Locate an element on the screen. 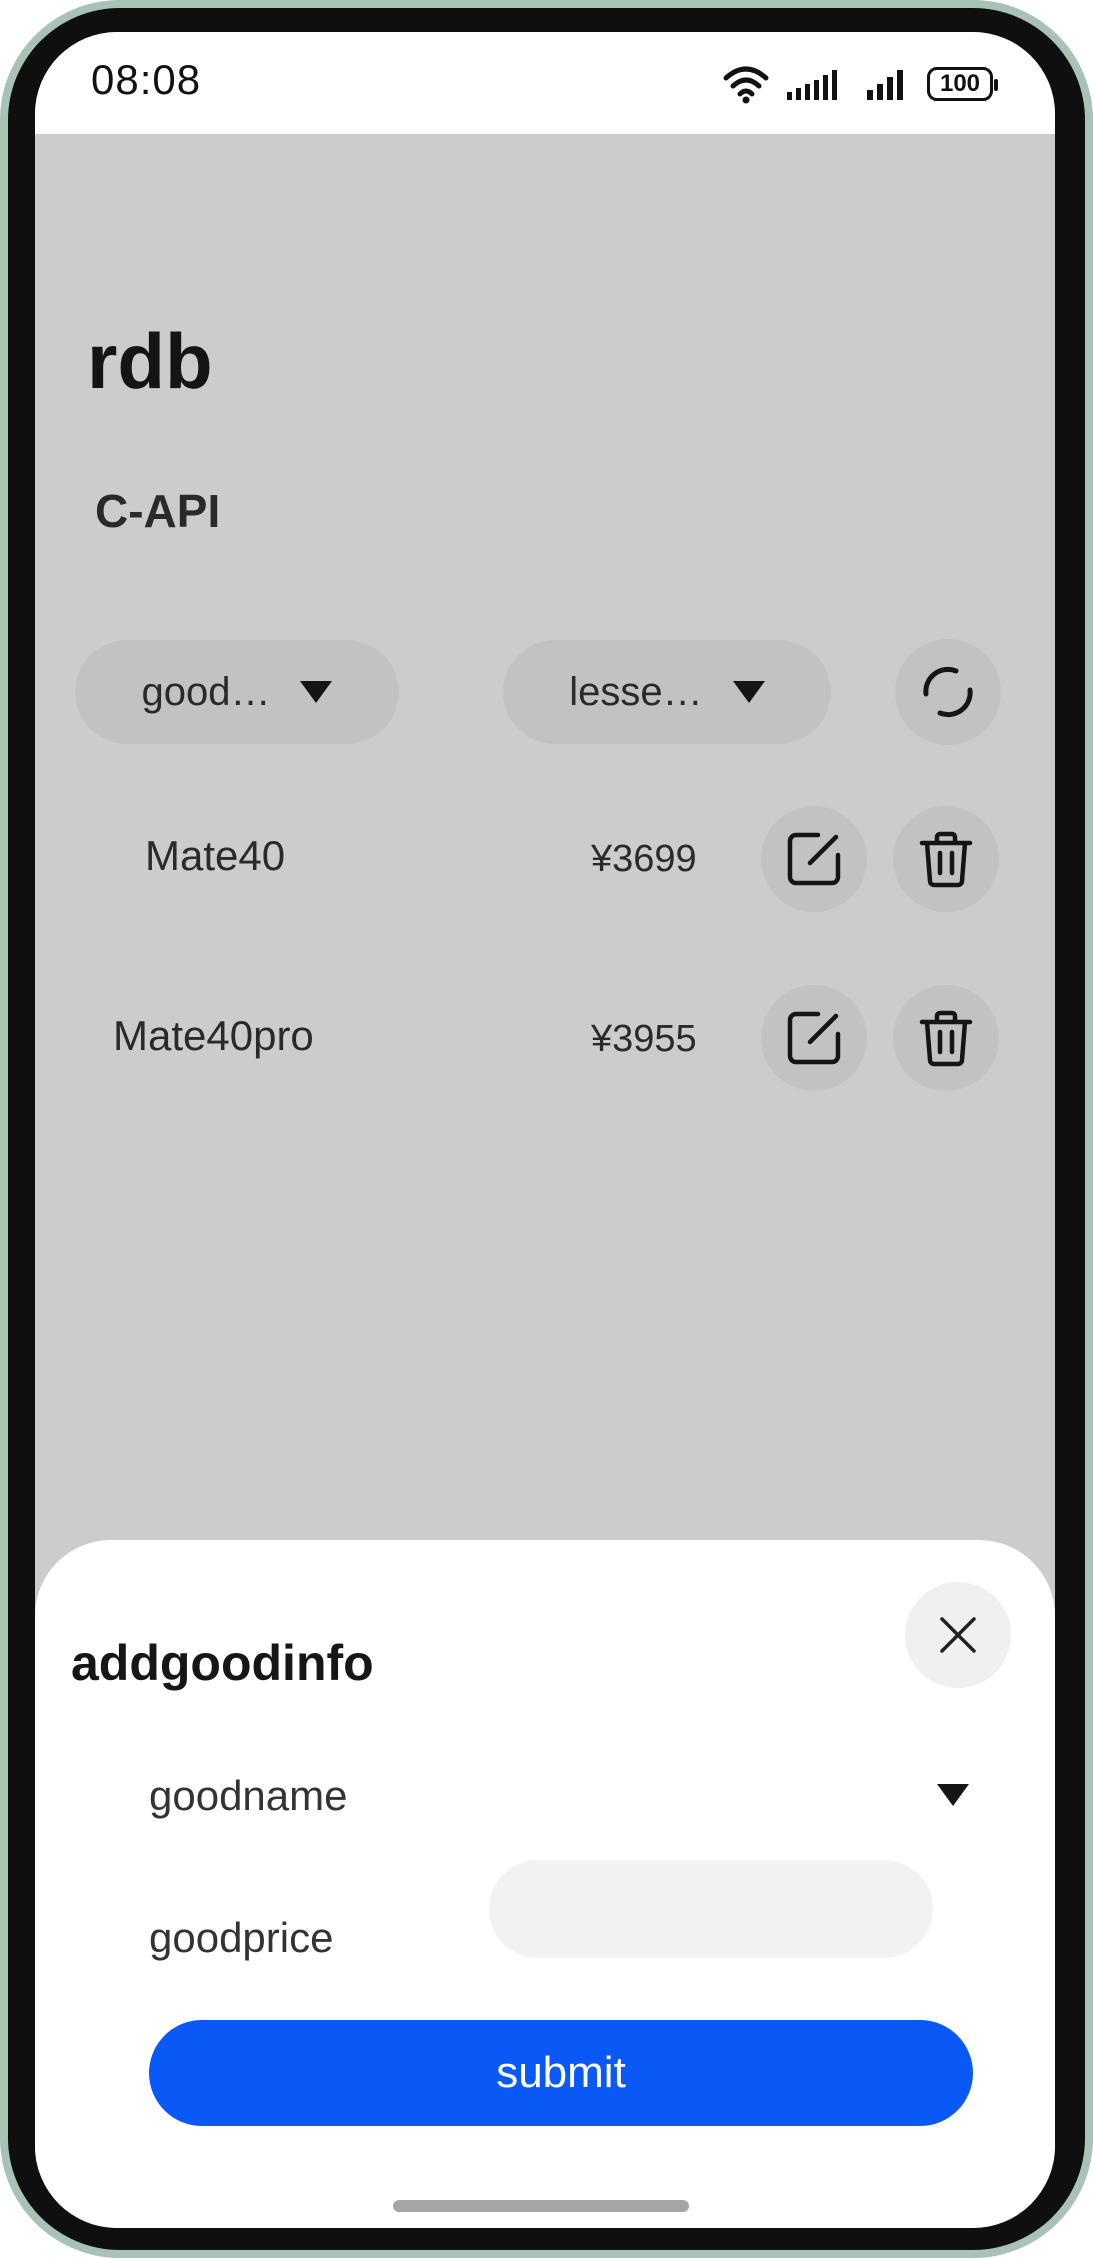 The width and height of the screenshot is (1093, 2258). close-button is located at coordinates (958, 1635).